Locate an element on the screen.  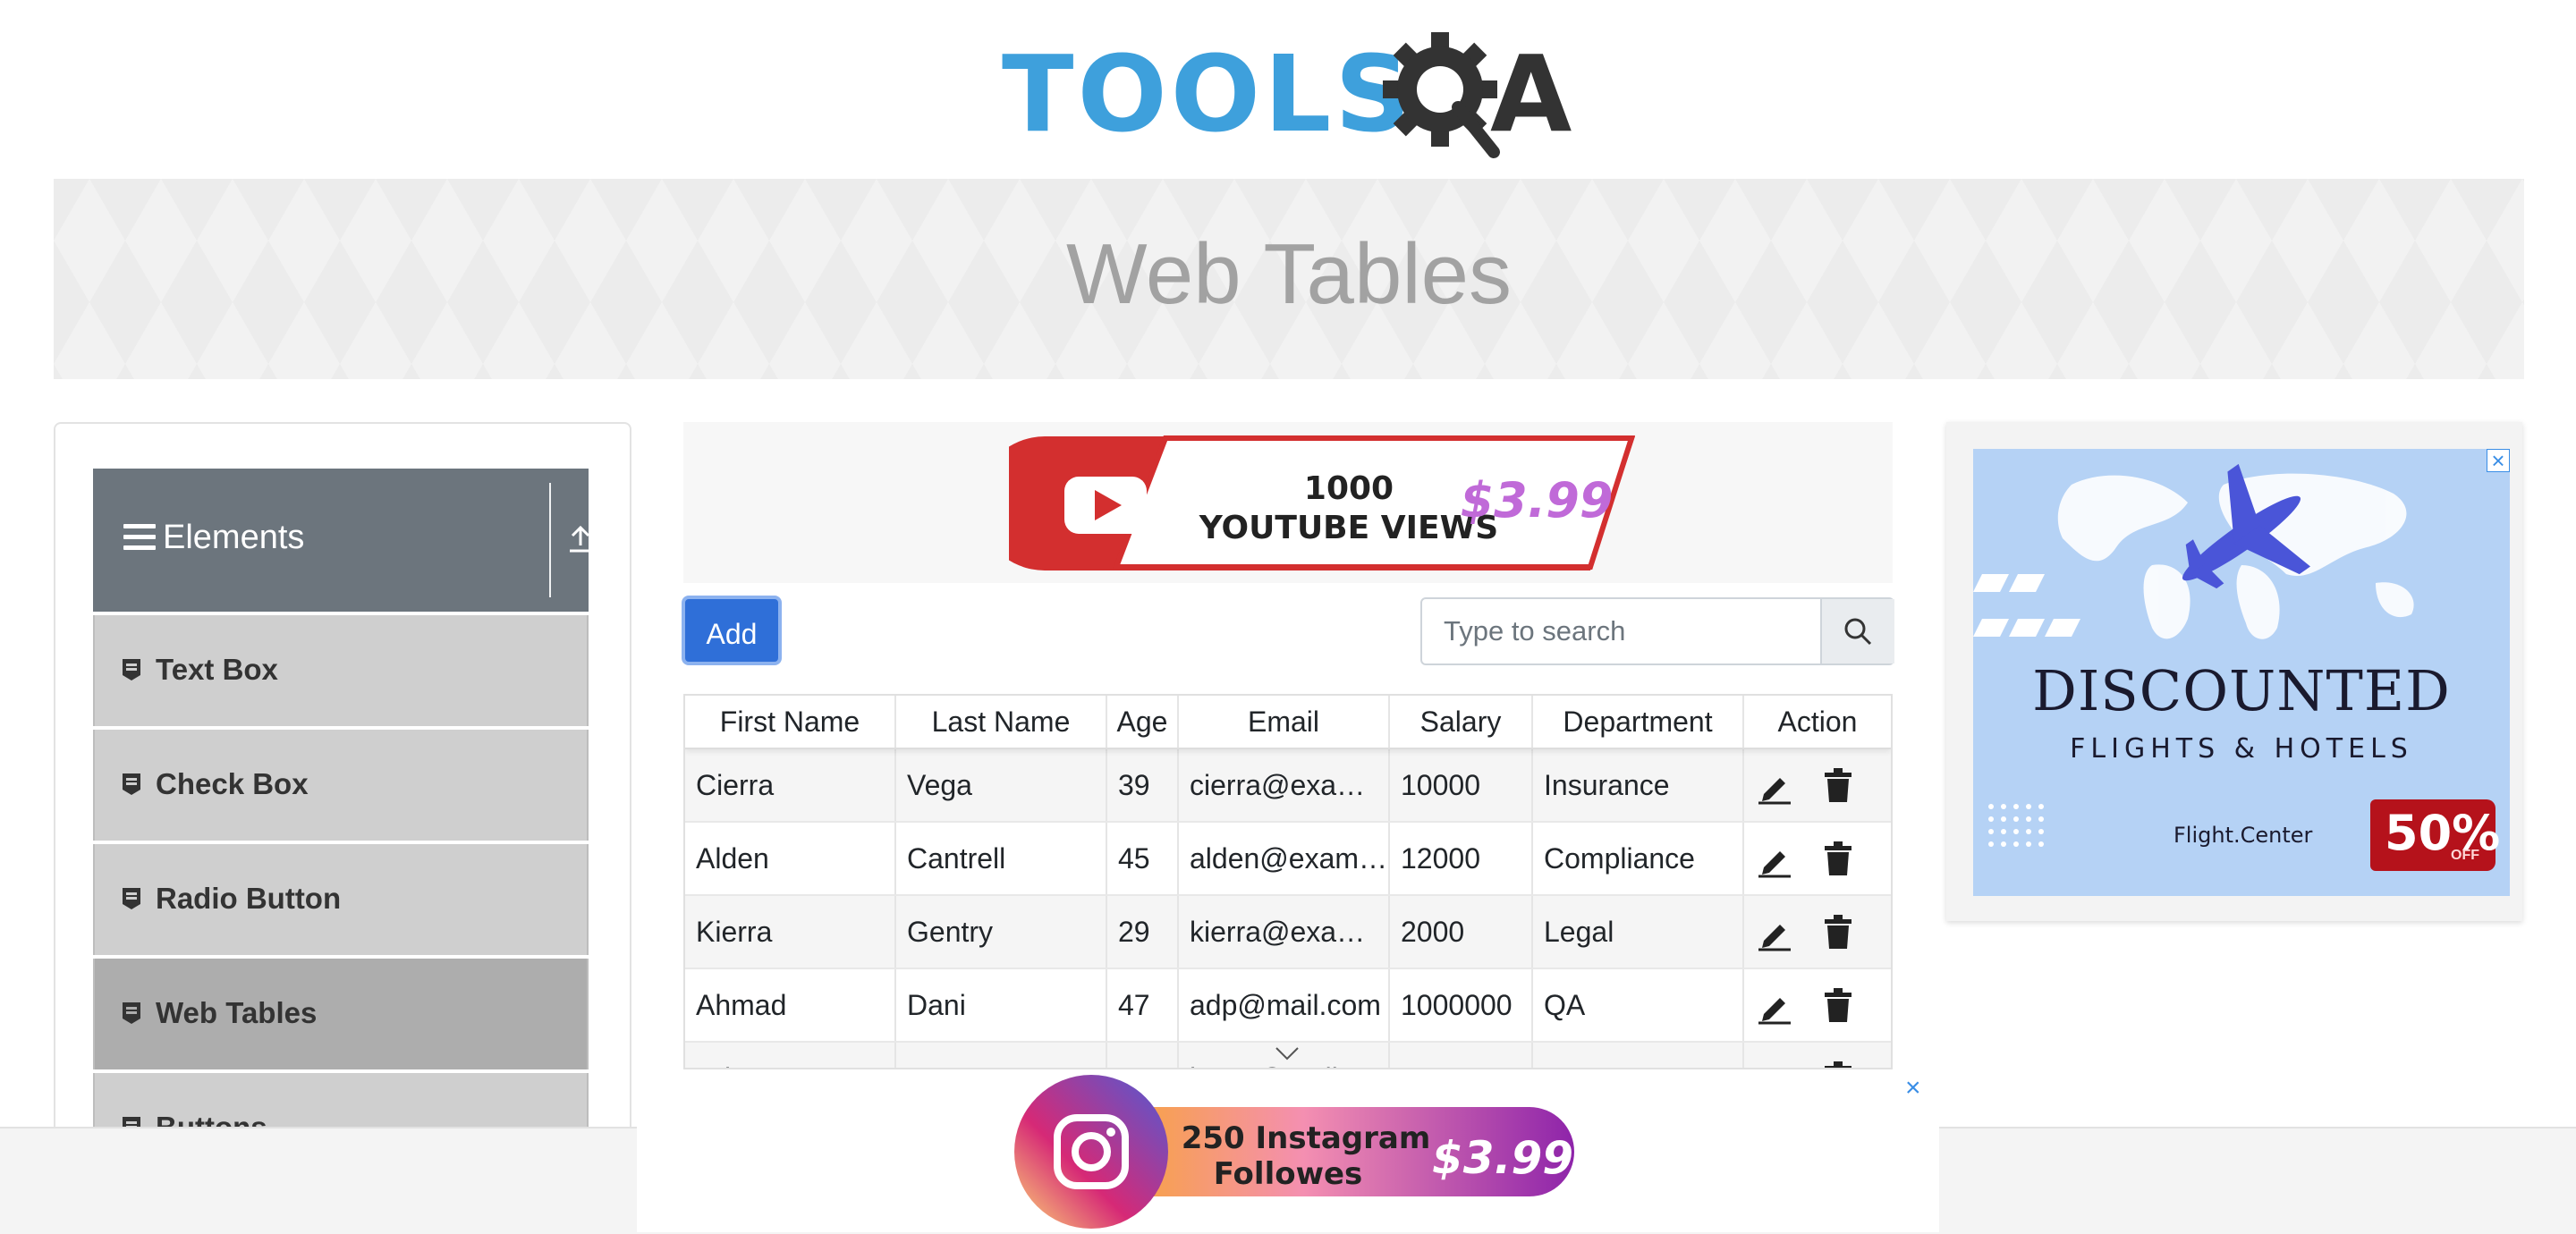
discount-off: OFF is located at coordinates (2465, 855).